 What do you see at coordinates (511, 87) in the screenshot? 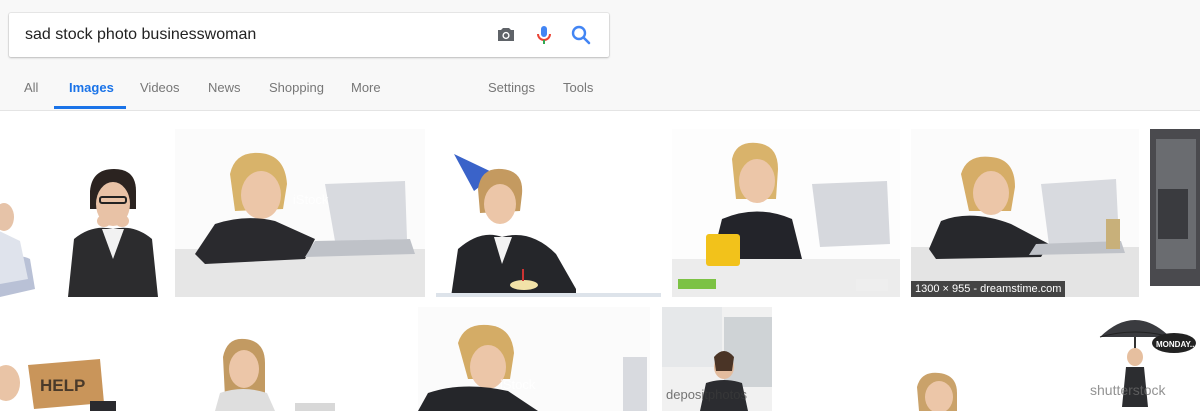
I see `tab-settings: Settings` at bounding box center [511, 87].